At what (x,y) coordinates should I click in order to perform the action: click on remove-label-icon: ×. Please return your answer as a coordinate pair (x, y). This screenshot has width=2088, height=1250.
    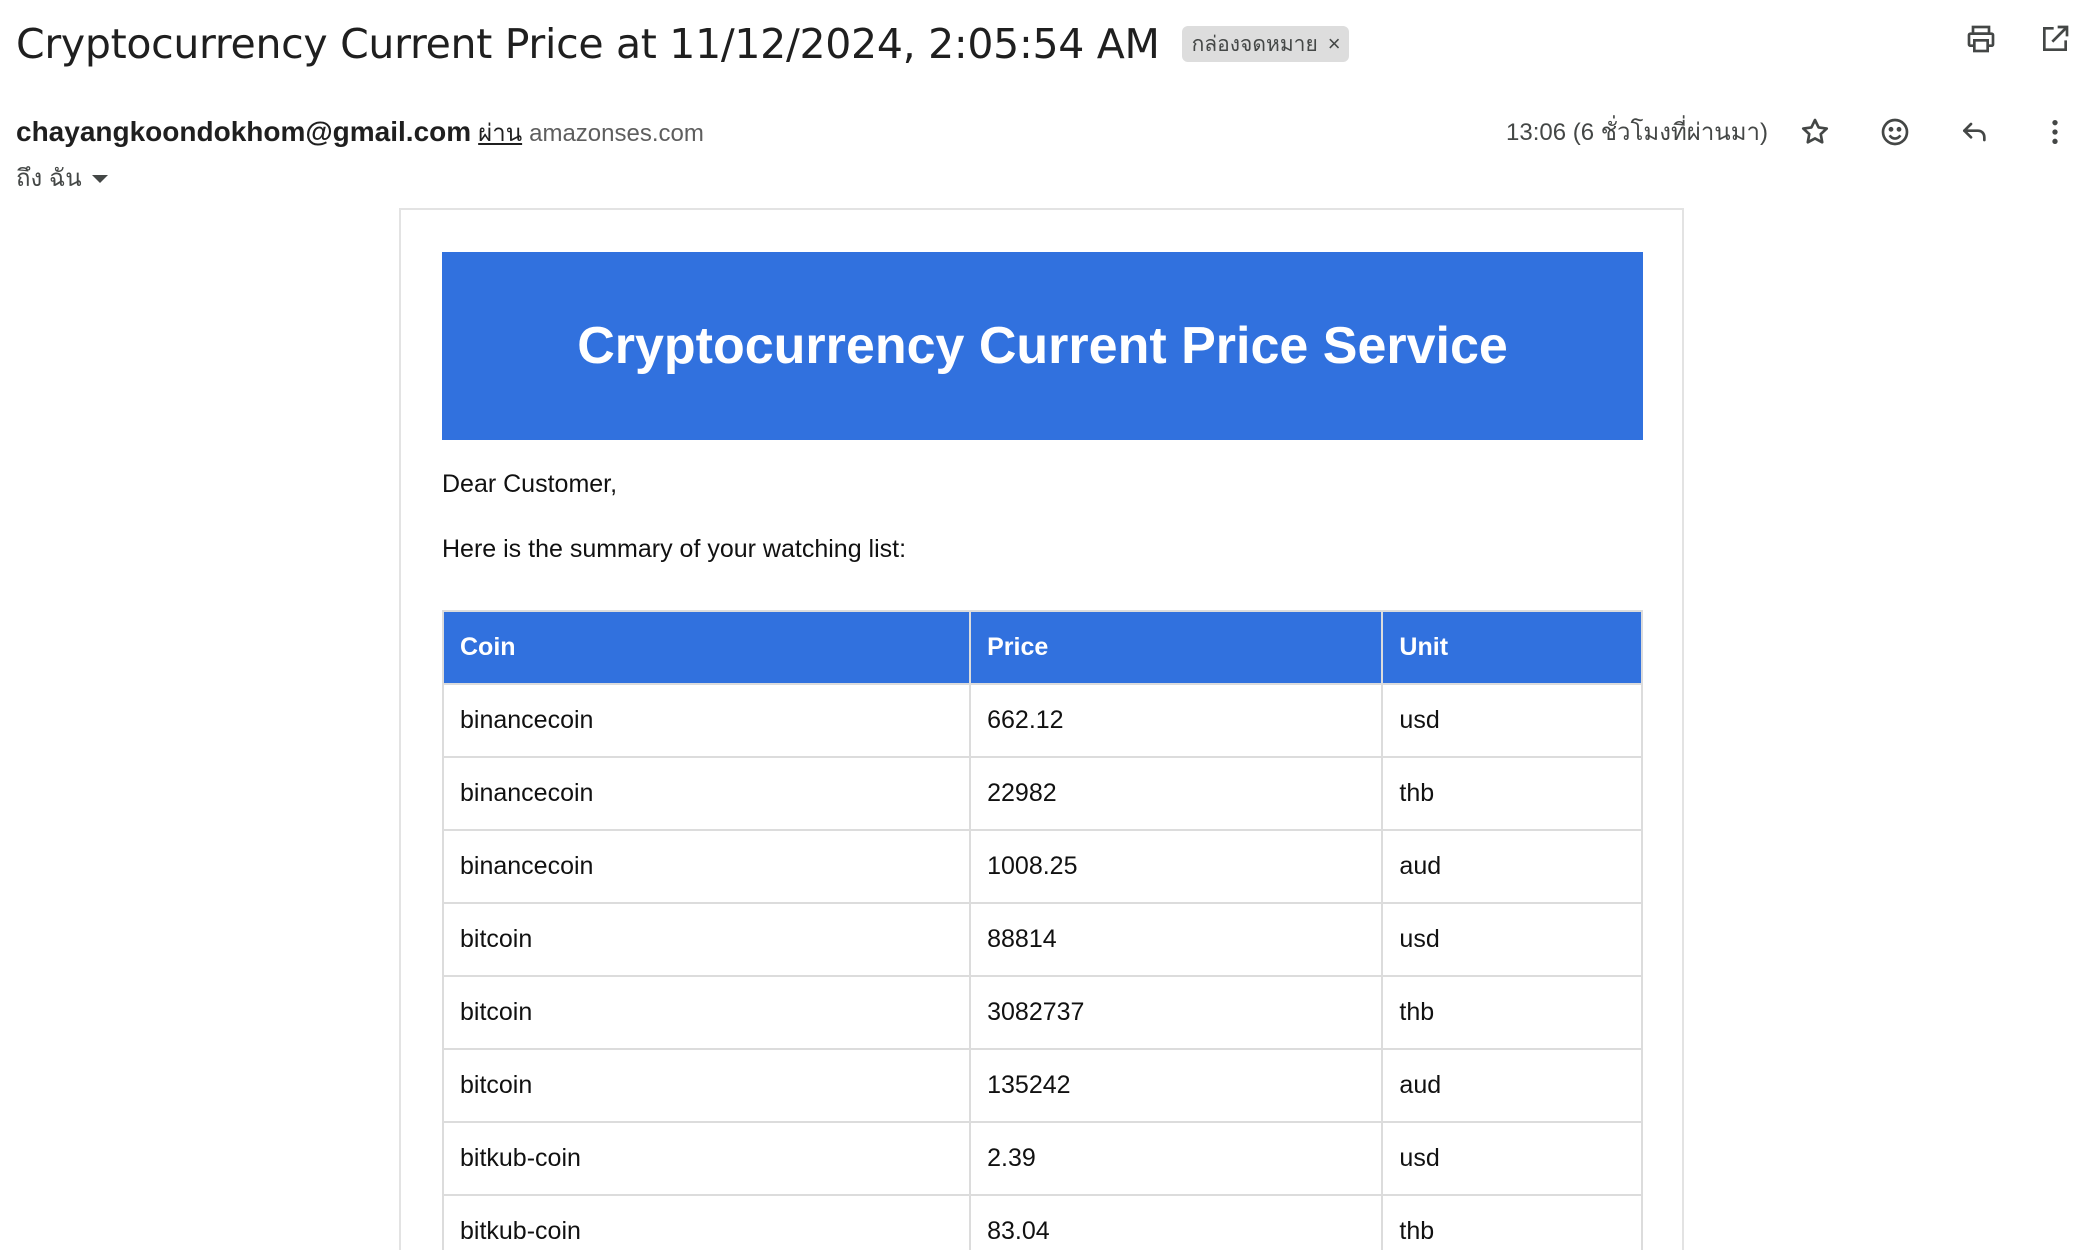
    Looking at the image, I should click on (1334, 44).